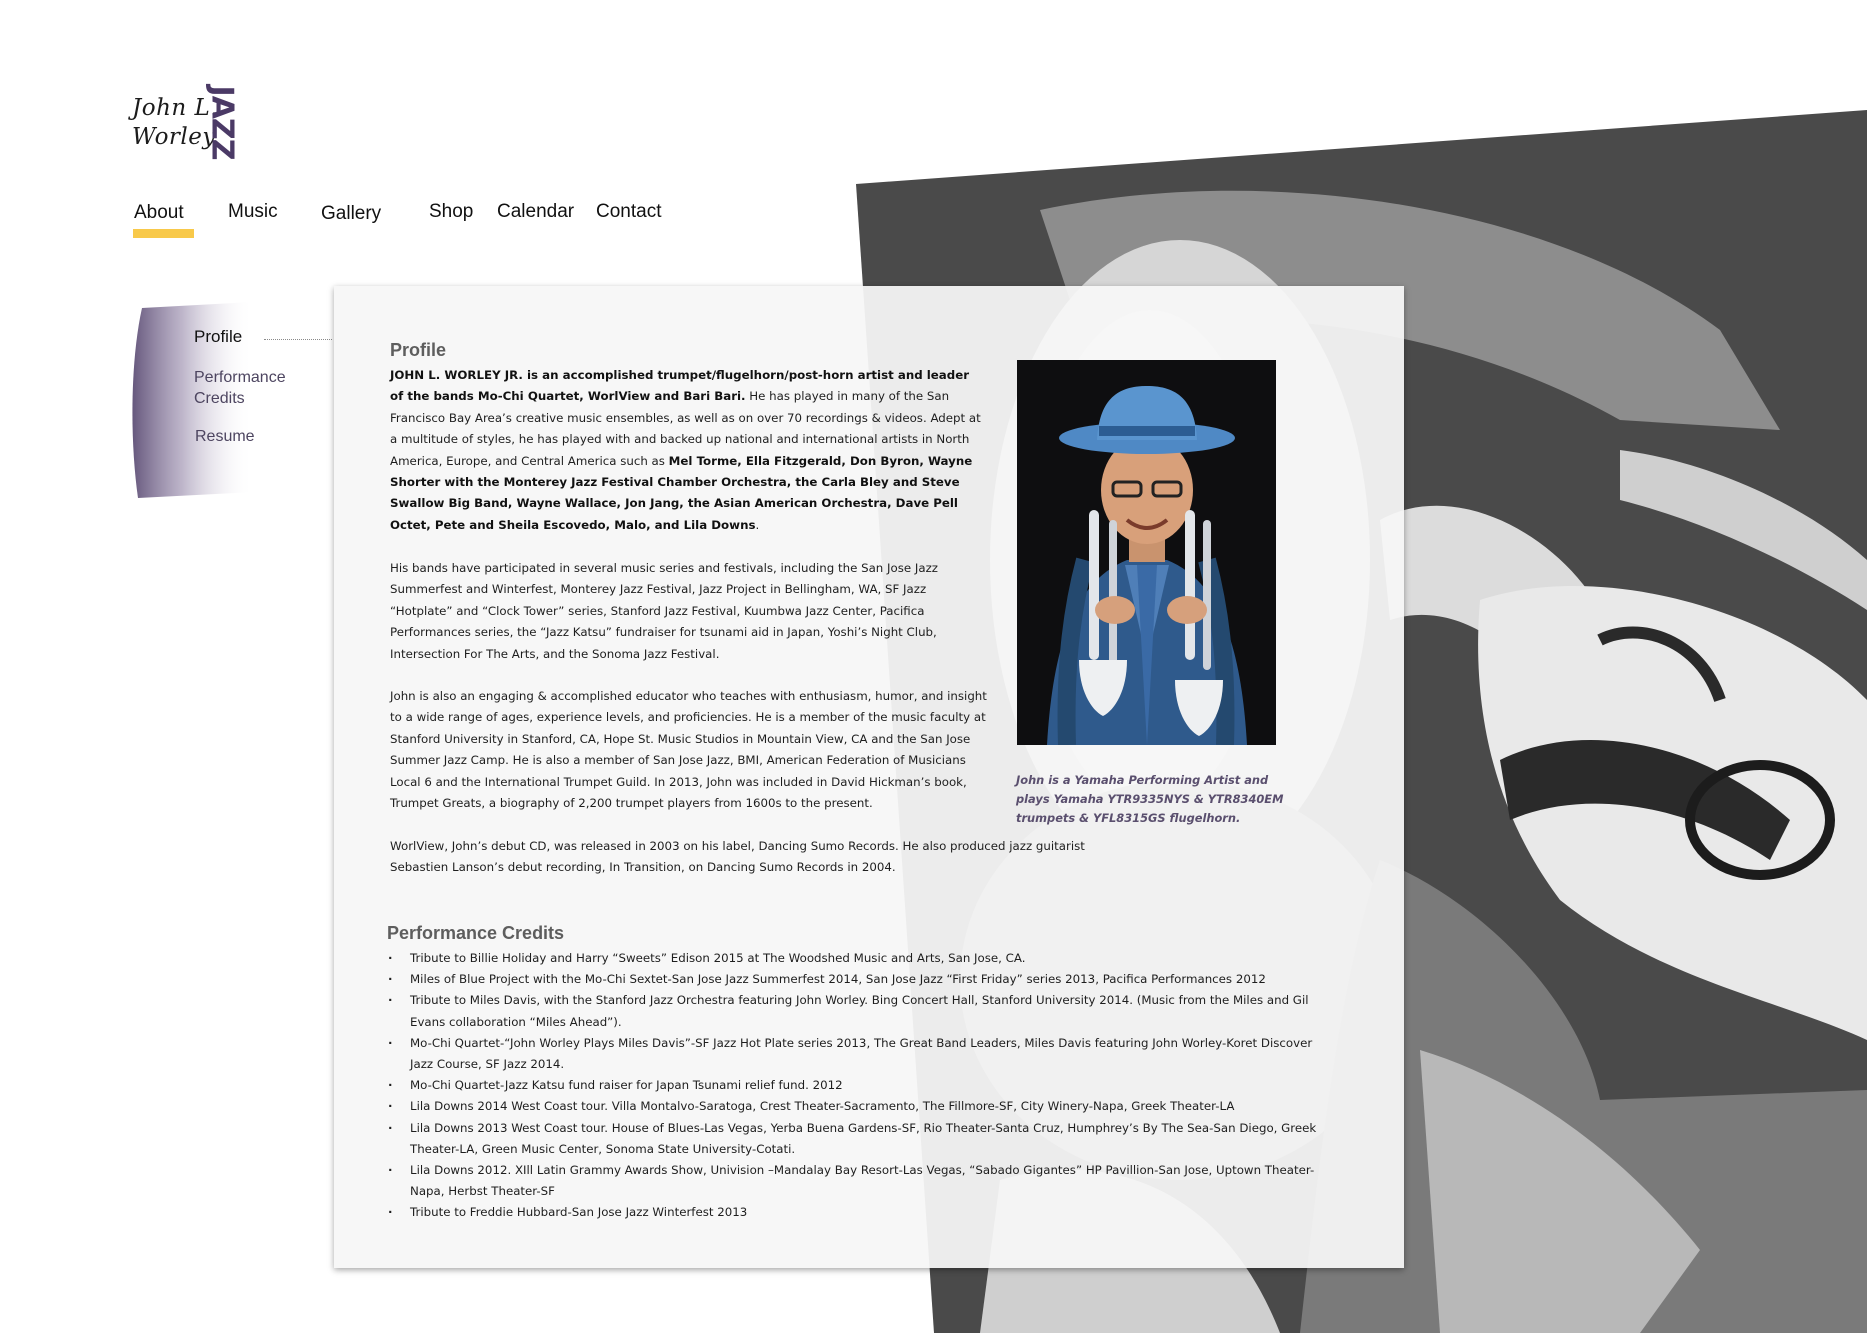  I want to click on nav-music: Music, so click(253, 212).